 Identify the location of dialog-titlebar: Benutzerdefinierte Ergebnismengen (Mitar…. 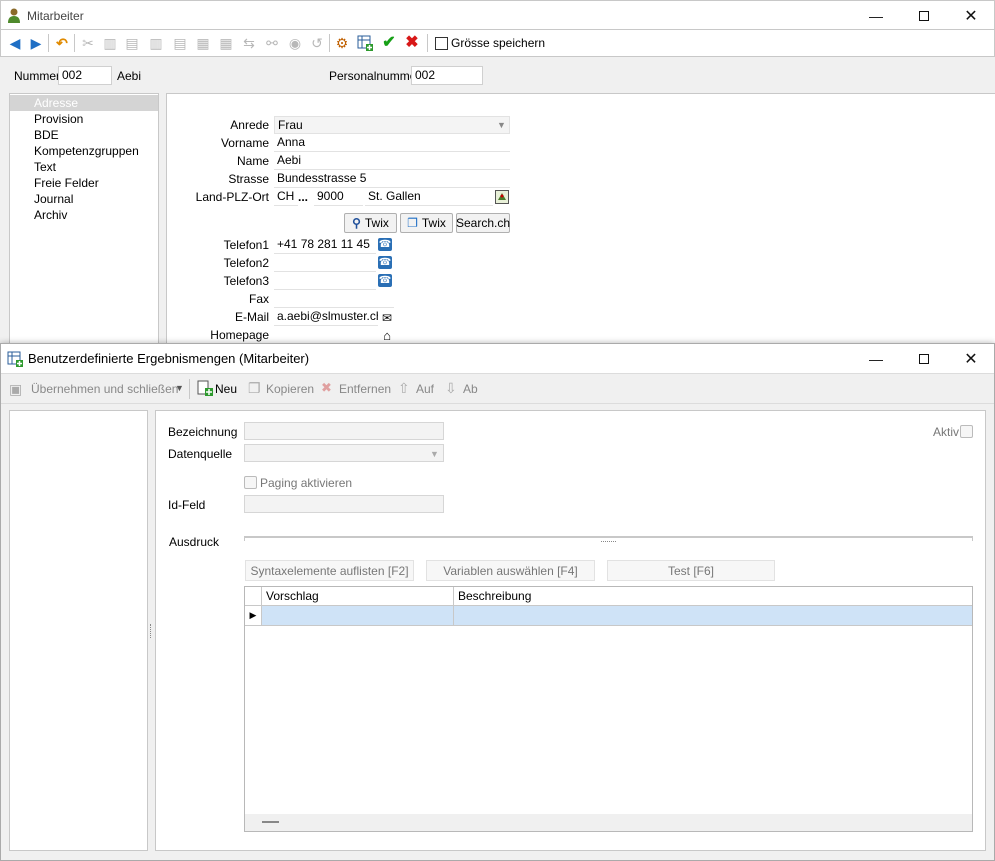
(497, 358).